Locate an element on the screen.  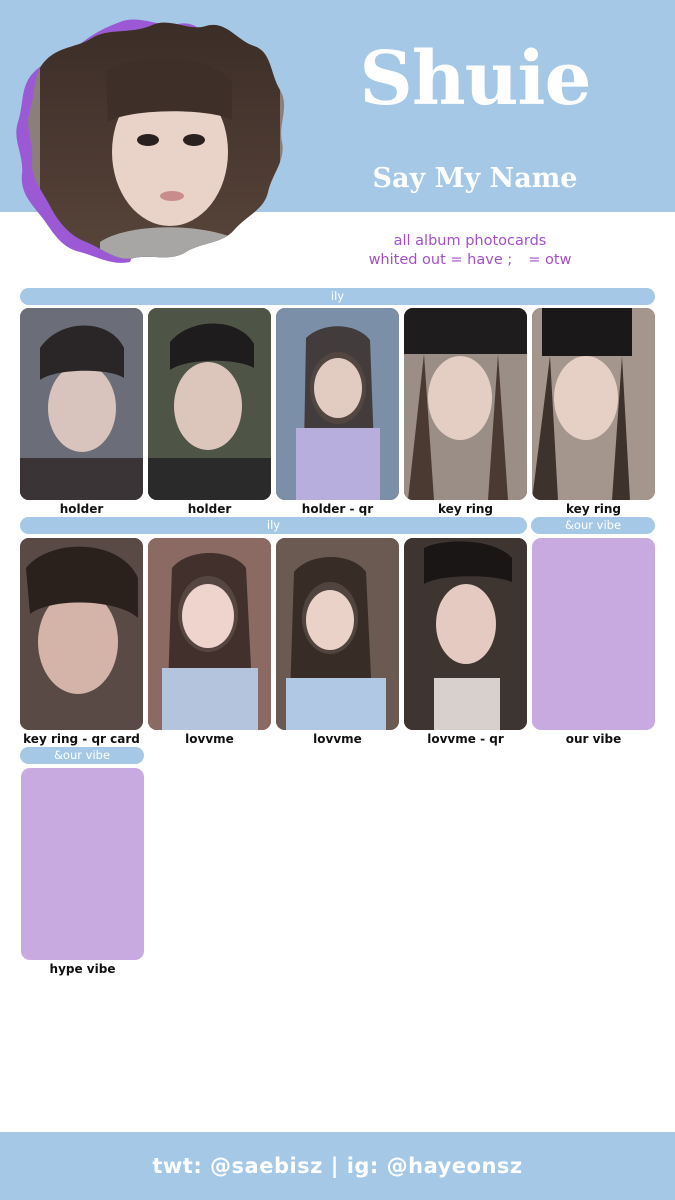
portrait-frame is located at coordinates (150, 141).